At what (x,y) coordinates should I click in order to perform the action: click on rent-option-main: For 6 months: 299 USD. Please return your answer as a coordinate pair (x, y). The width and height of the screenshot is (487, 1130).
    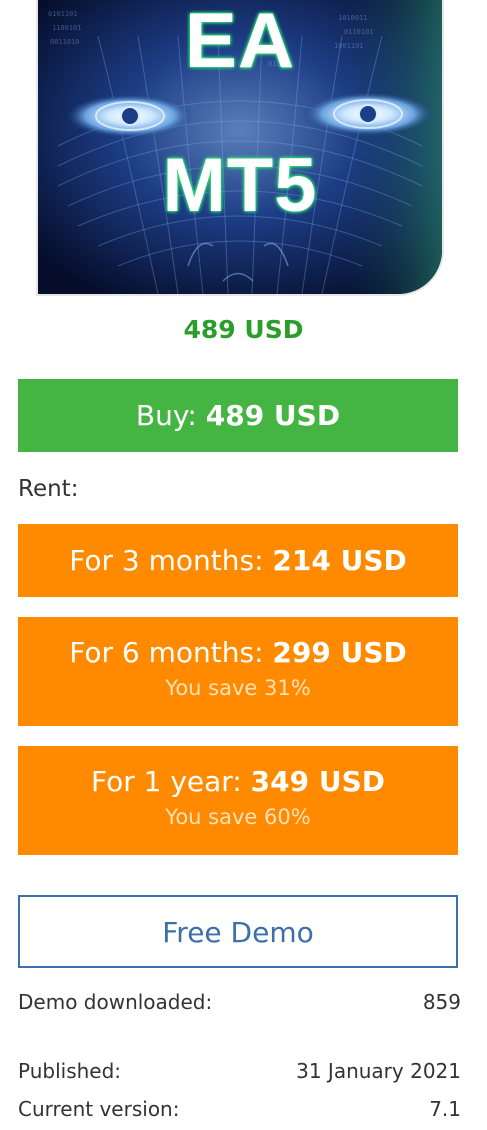
    Looking at the image, I should click on (238, 653).